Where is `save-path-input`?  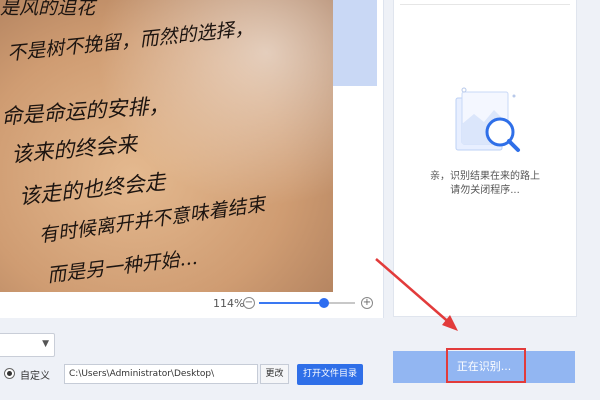 save-path-input is located at coordinates (161, 374).